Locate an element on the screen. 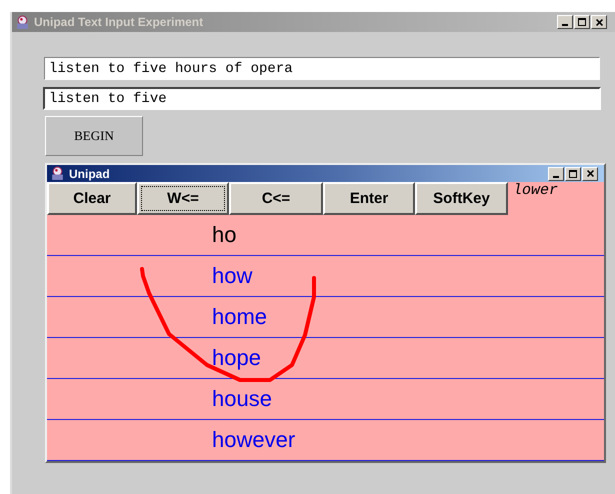 This screenshot has height=494, width=615. word-suggestion: how is located at coordinates (232, 276).